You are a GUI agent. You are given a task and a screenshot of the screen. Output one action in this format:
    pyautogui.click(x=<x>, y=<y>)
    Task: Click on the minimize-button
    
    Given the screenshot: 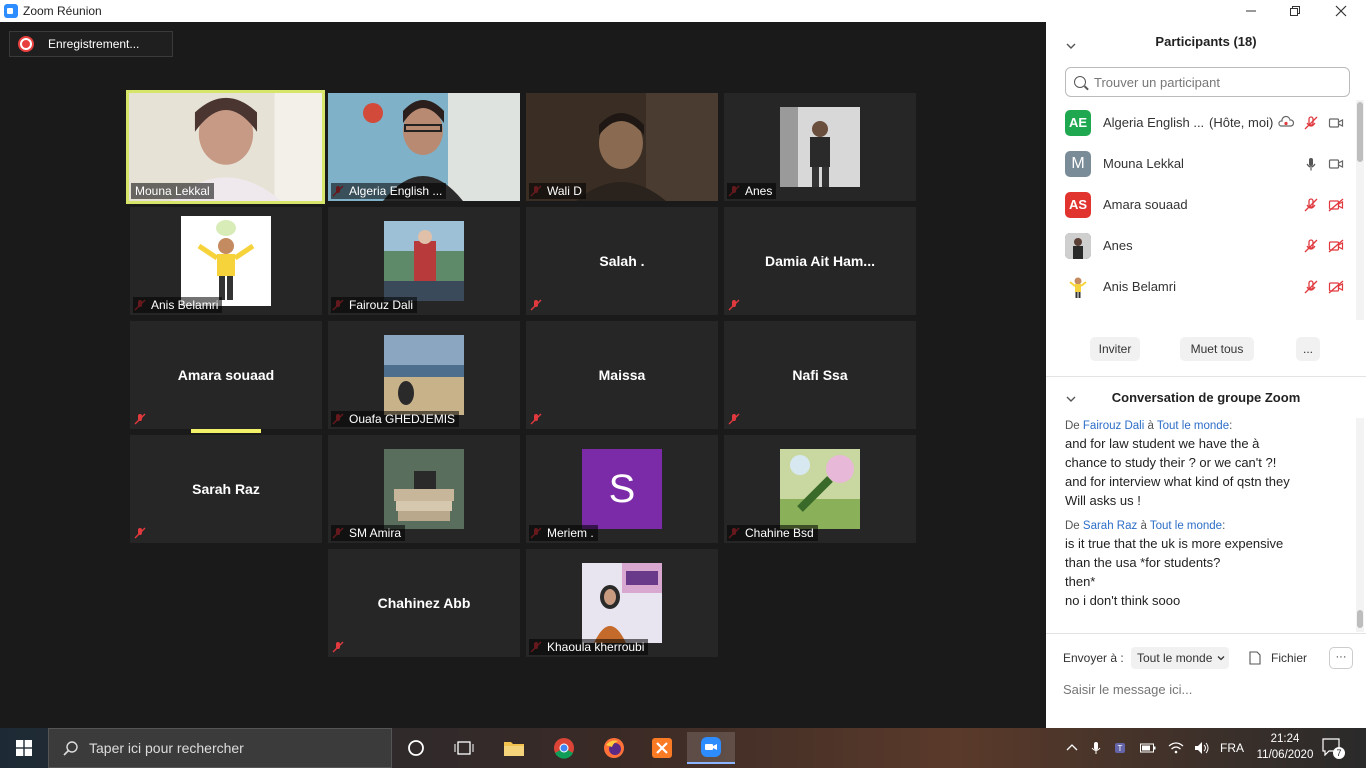 What is the action you would take?
    pyautogui.click(x=1251, y=11)
    